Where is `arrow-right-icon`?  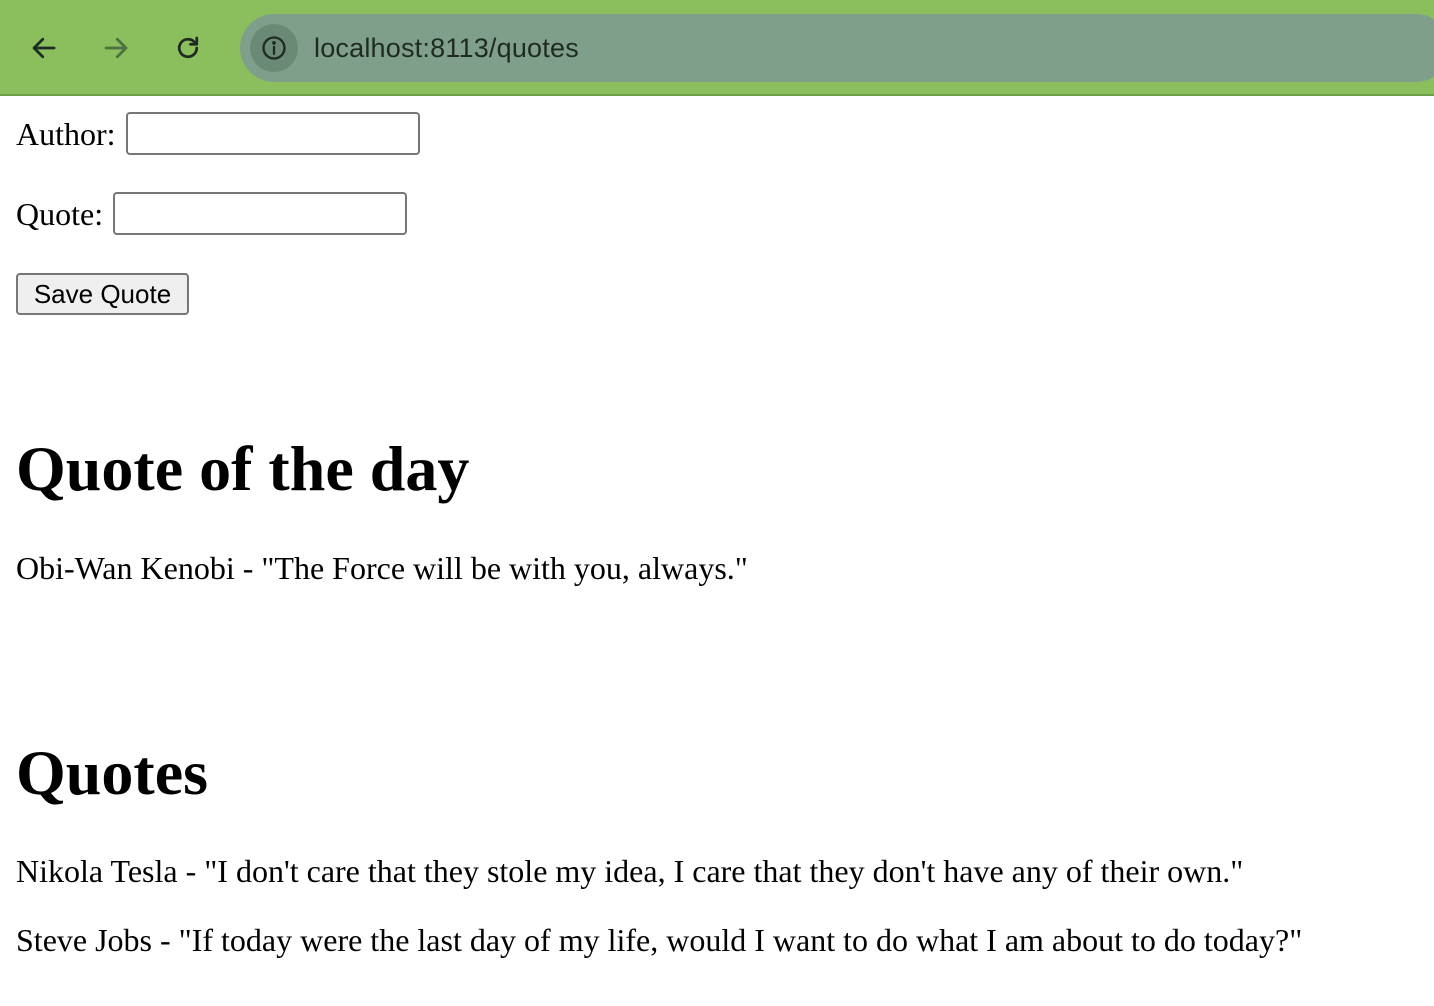 arrow-right-icon is located at coordinates (116, 48).